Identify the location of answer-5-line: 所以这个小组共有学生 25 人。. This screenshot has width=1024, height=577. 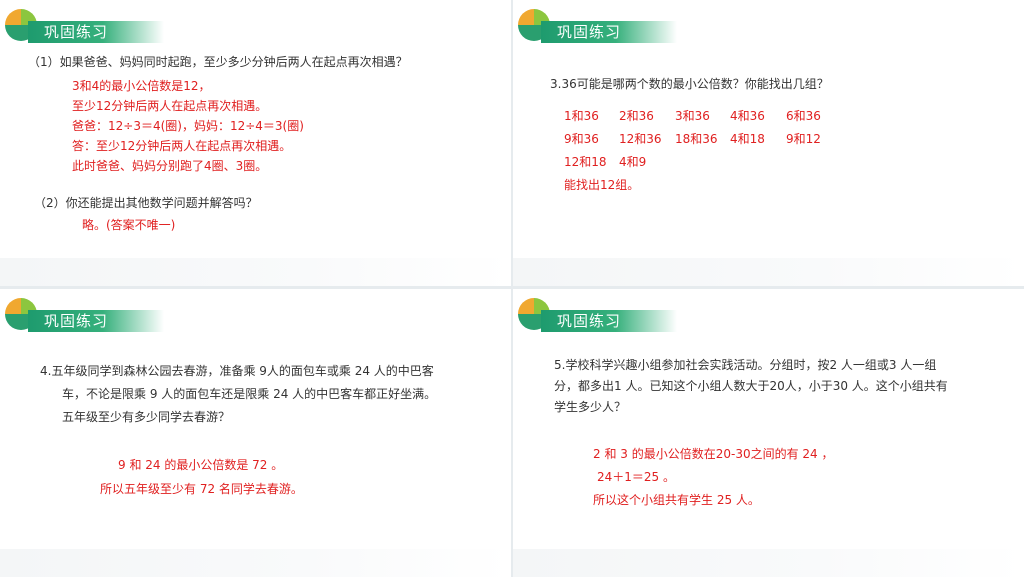
(676, 500).